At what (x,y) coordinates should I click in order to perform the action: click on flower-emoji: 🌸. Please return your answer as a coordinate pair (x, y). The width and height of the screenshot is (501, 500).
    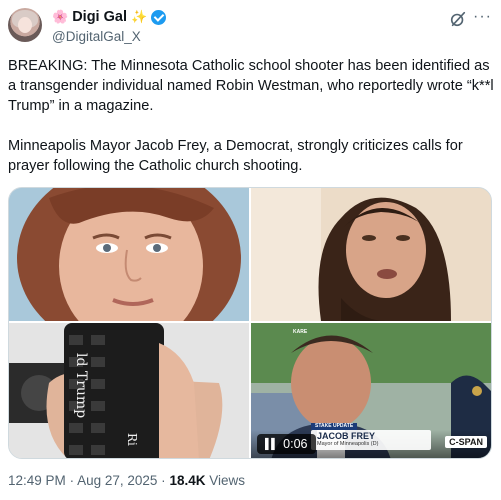
    Looking at the image, I should click on (60, 17).